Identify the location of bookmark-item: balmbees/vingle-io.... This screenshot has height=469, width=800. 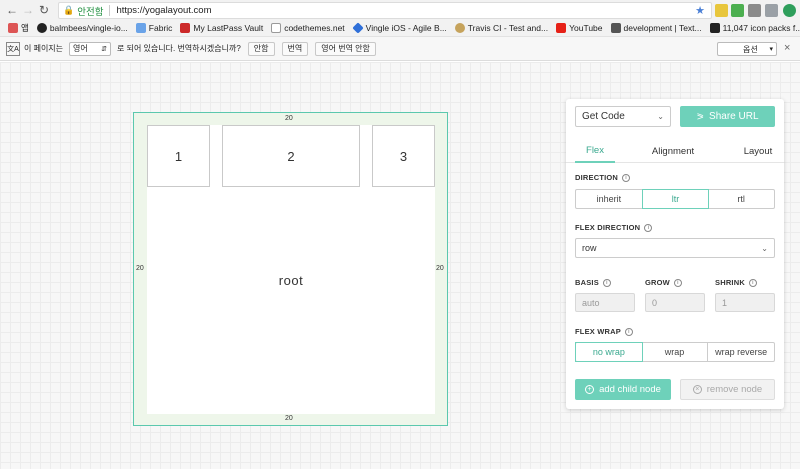
(82, 28).